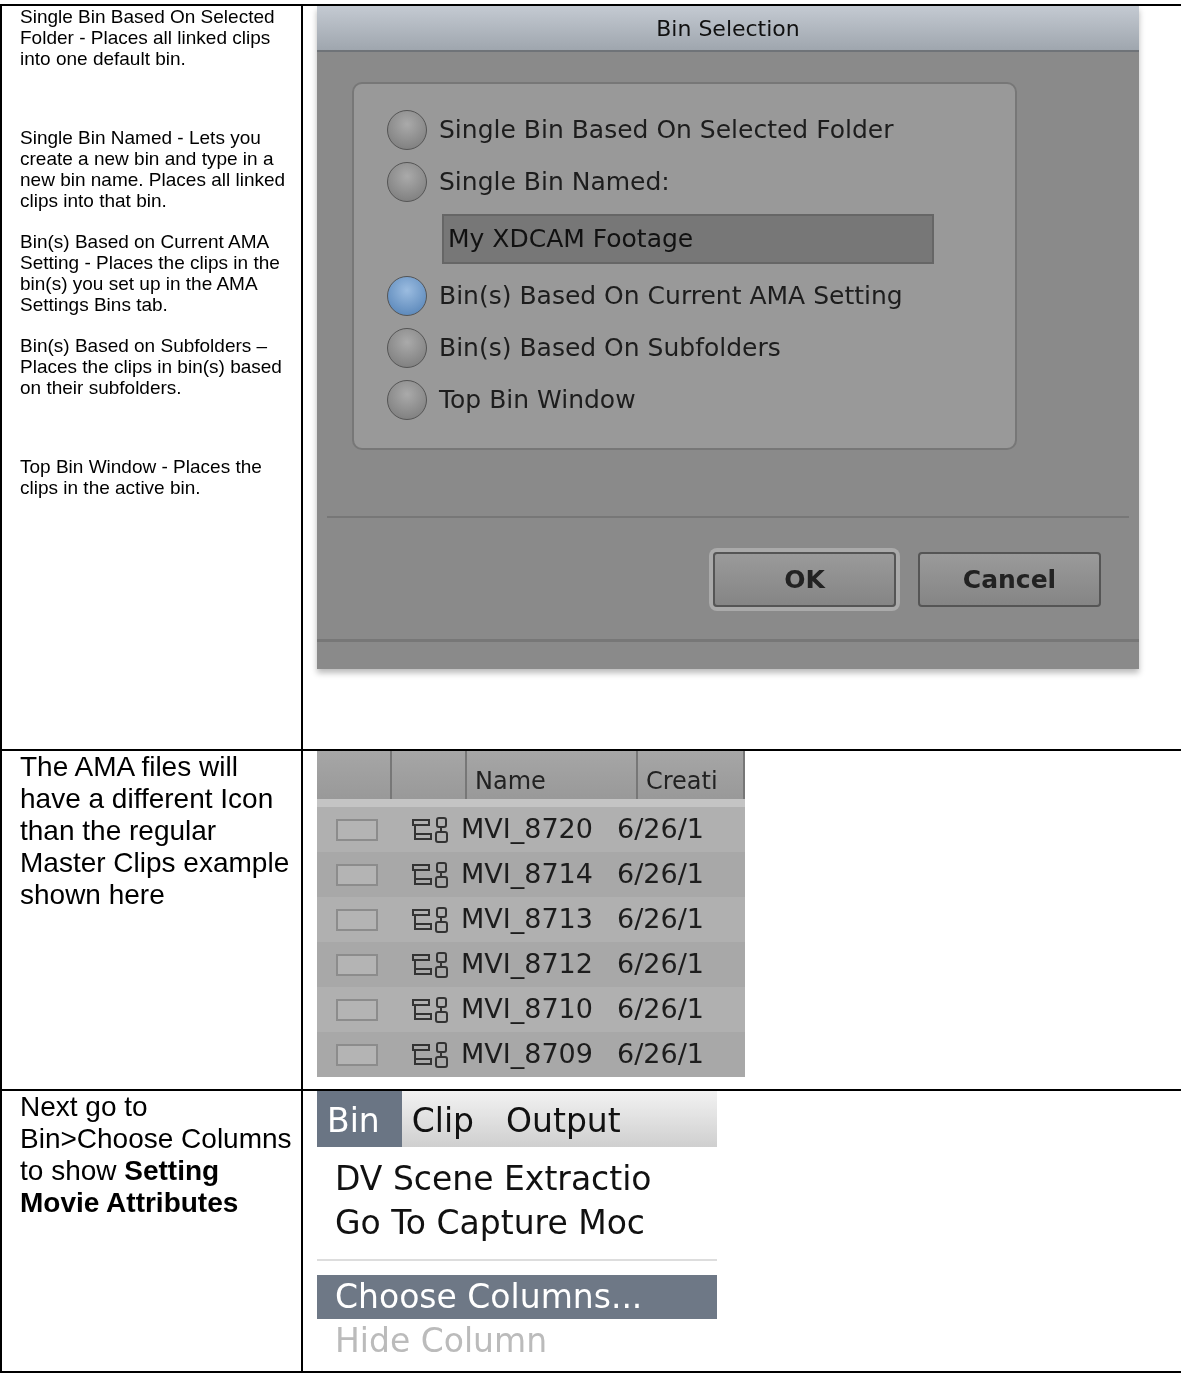 This screenshot has width=1181, height=1377. Describe the element at coordinates (156, 1155) in the screenshot. I see `note-text: Next go to Bin>Choose Columns to show Setting Movie Attributes` at that location.